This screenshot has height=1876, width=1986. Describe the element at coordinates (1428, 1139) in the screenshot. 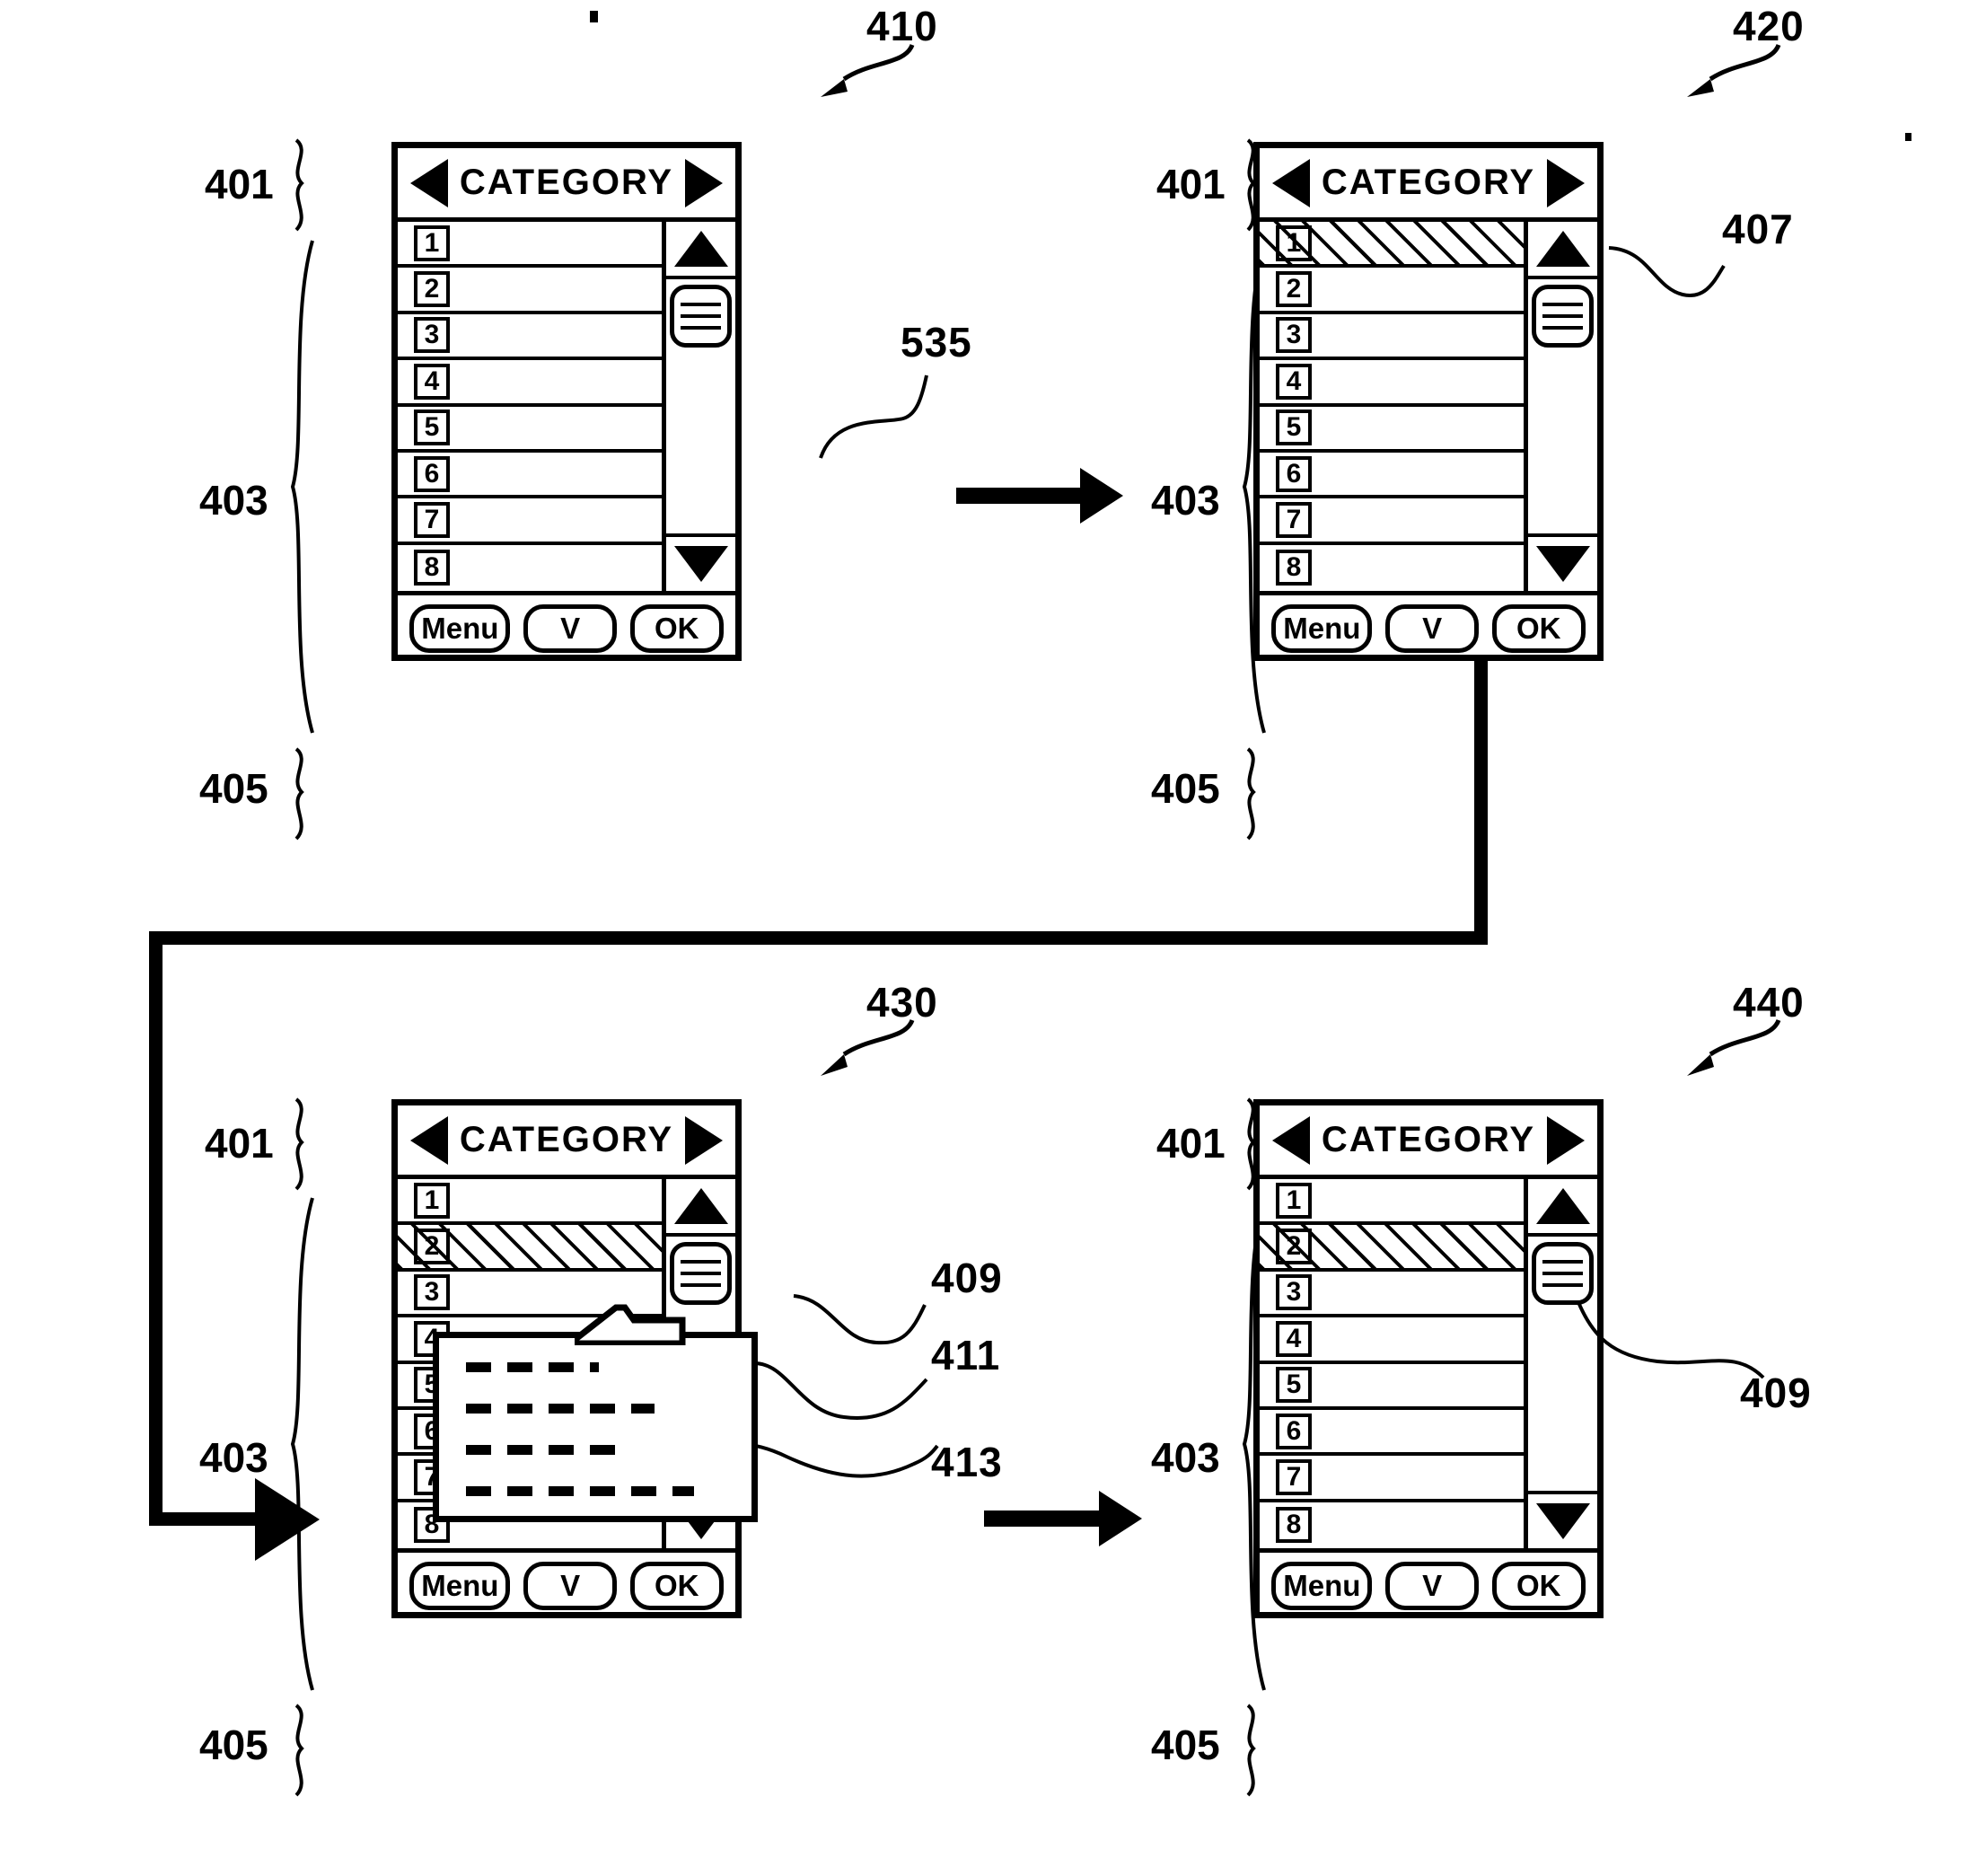

I see `title-text-440: CATEGORY` at that location.